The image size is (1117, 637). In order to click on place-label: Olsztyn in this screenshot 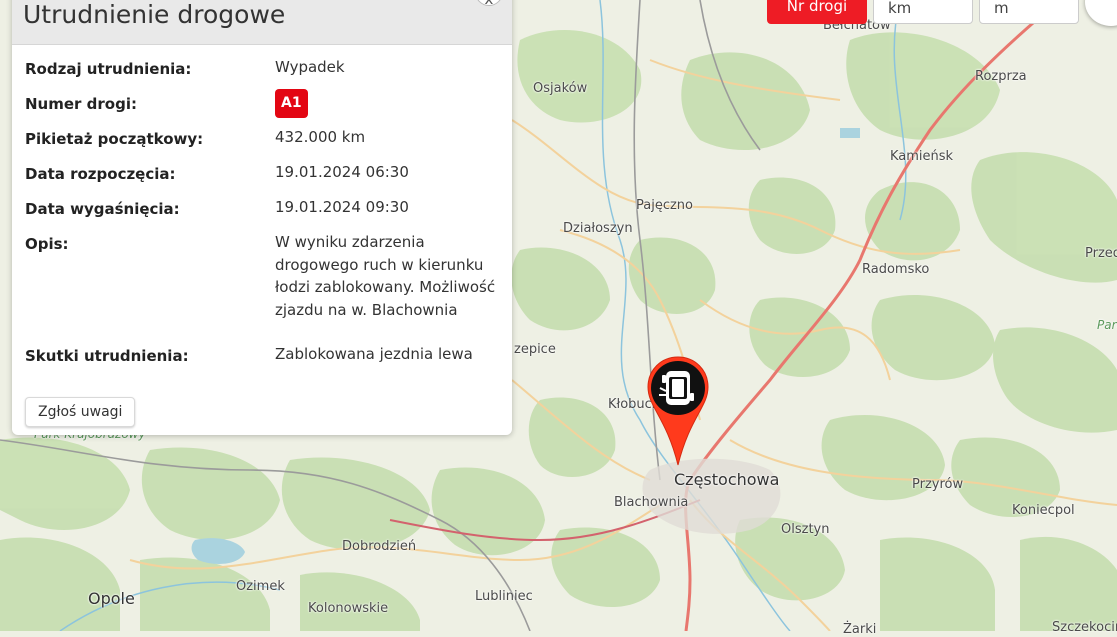, I will do `click(805, 529)`.